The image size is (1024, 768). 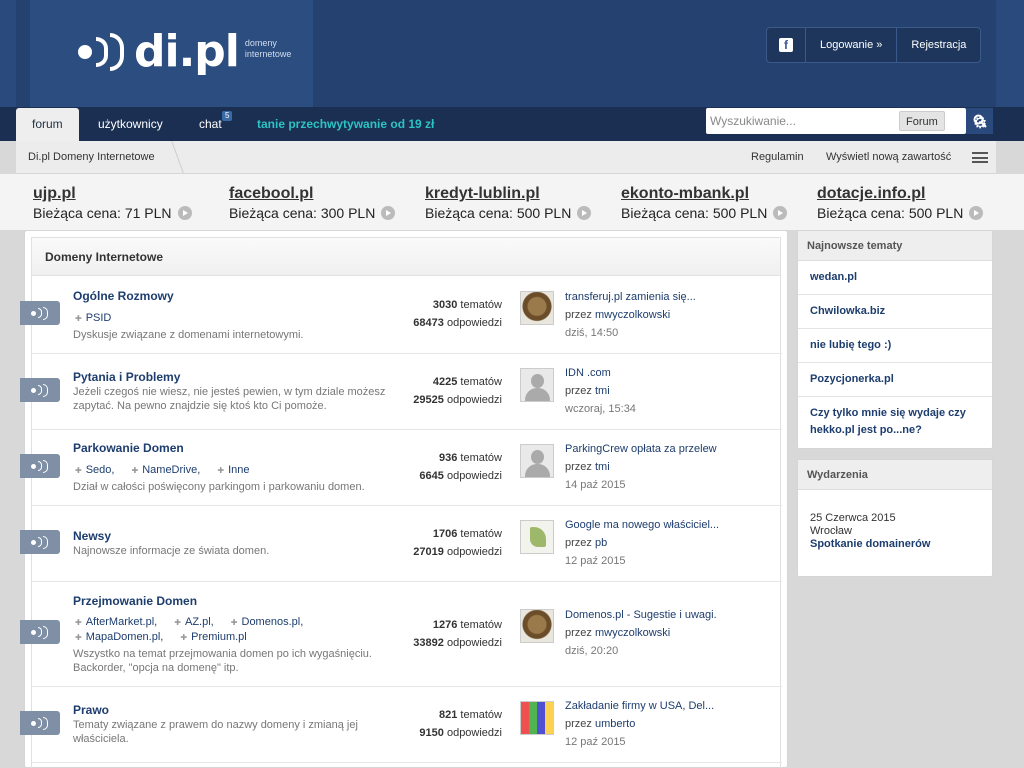 What do you see at coordinates (592, 333) in the screenshot?
I see `last-post-date: dziś, 14:50` at bounding box center [592, 333].